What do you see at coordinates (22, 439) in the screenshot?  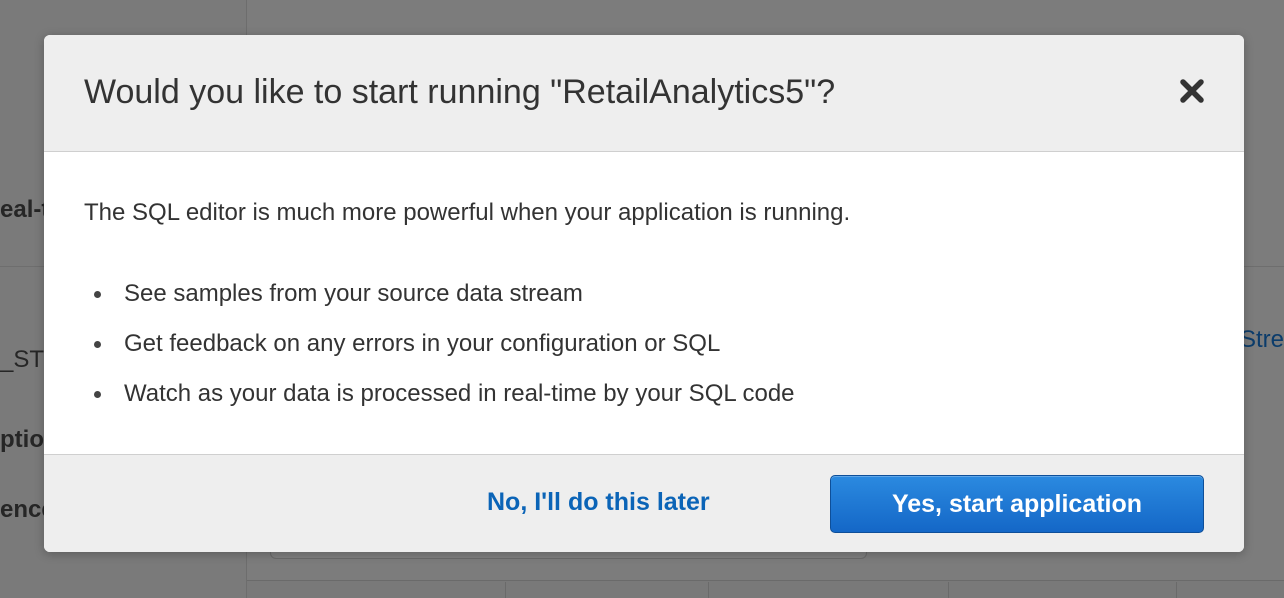 I see `background-options-fragment: ptio` at bounding box center [22, 439].